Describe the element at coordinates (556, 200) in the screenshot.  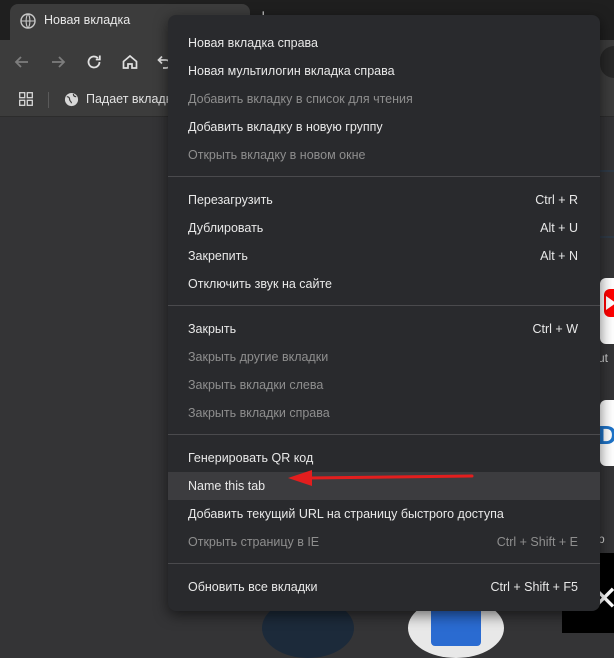
I see `shortcut-text: Ctrl + R` at that location.